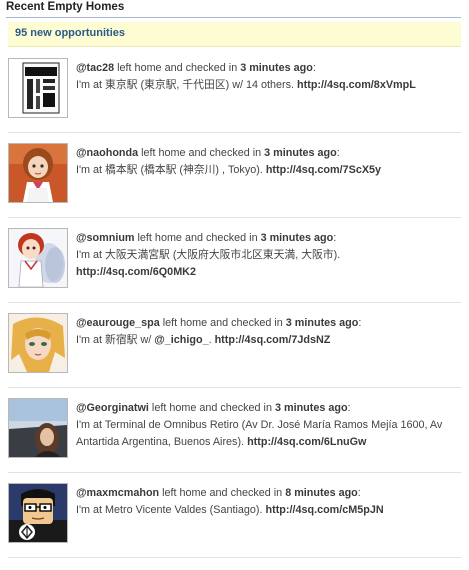 Image resolution: width=469 pixels, height=570 pixels. I want to click on anime-redhead-avatar, so click(38, 258).